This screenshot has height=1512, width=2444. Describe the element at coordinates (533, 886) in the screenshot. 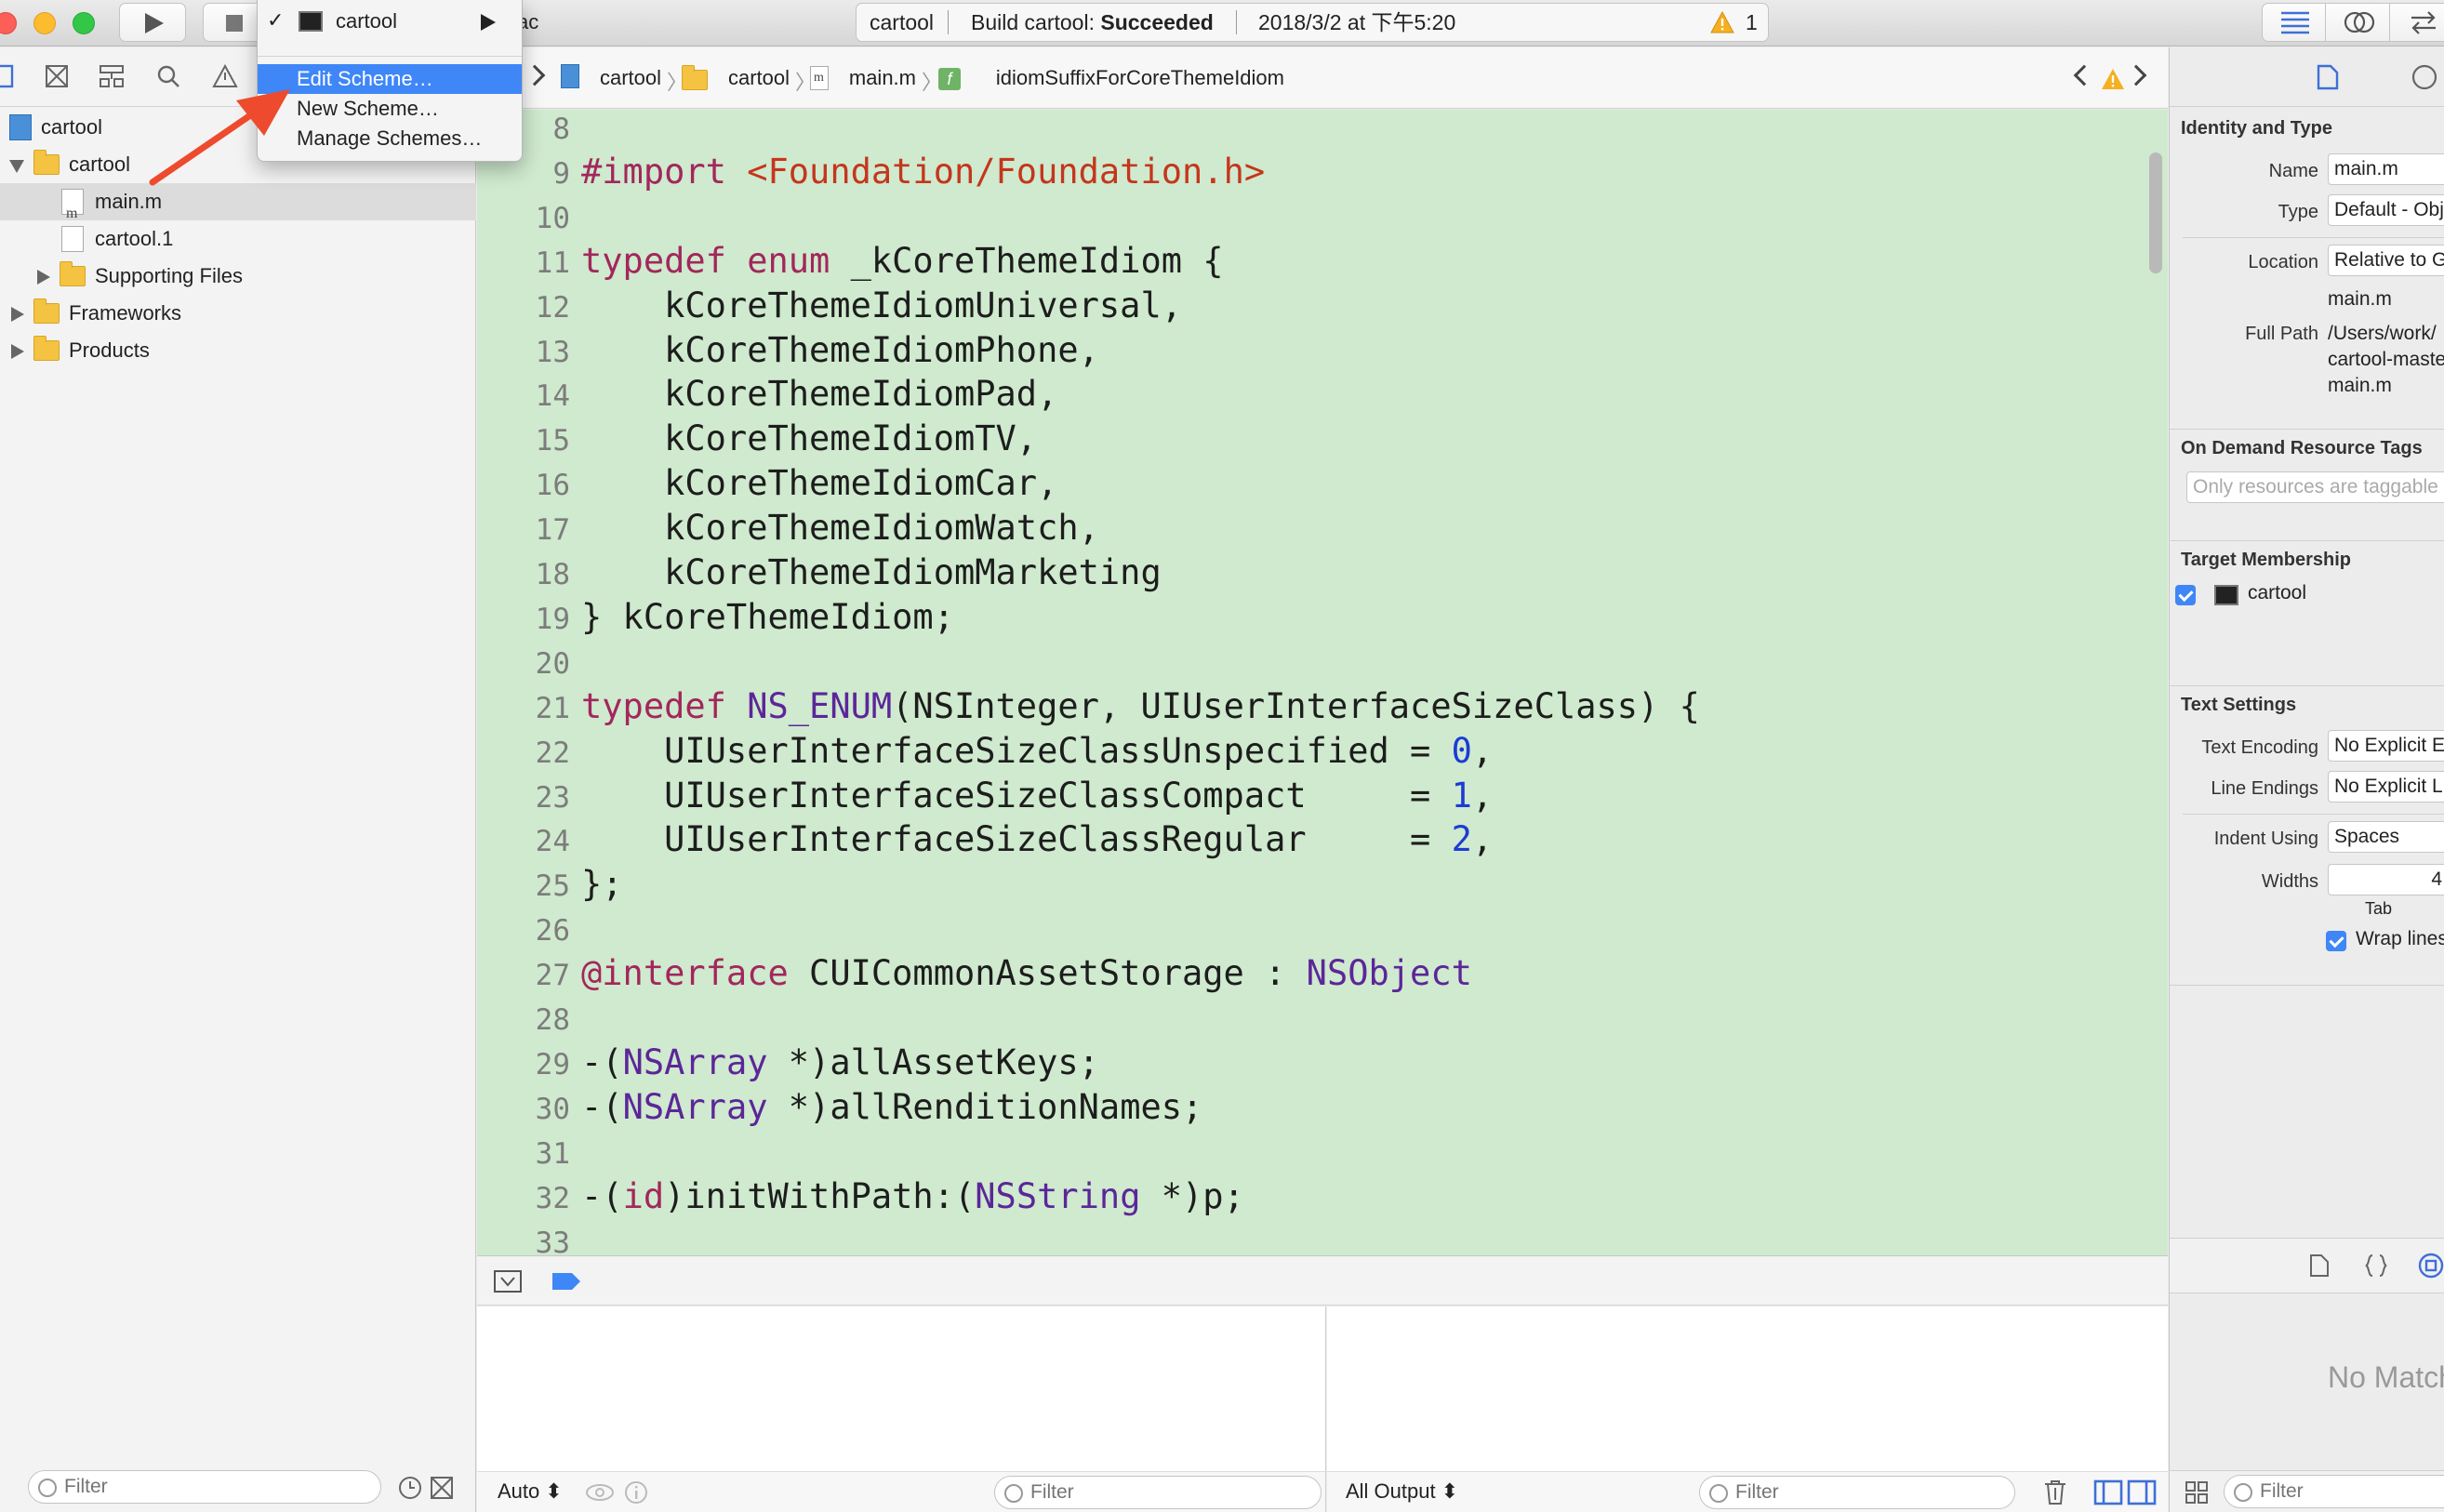

I see `line-number: 25` at that location.